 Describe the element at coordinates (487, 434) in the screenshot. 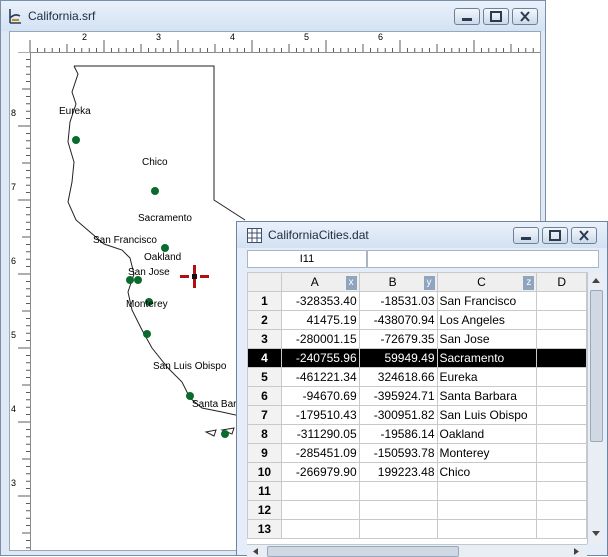

I see `cell: Oakland` at that location.